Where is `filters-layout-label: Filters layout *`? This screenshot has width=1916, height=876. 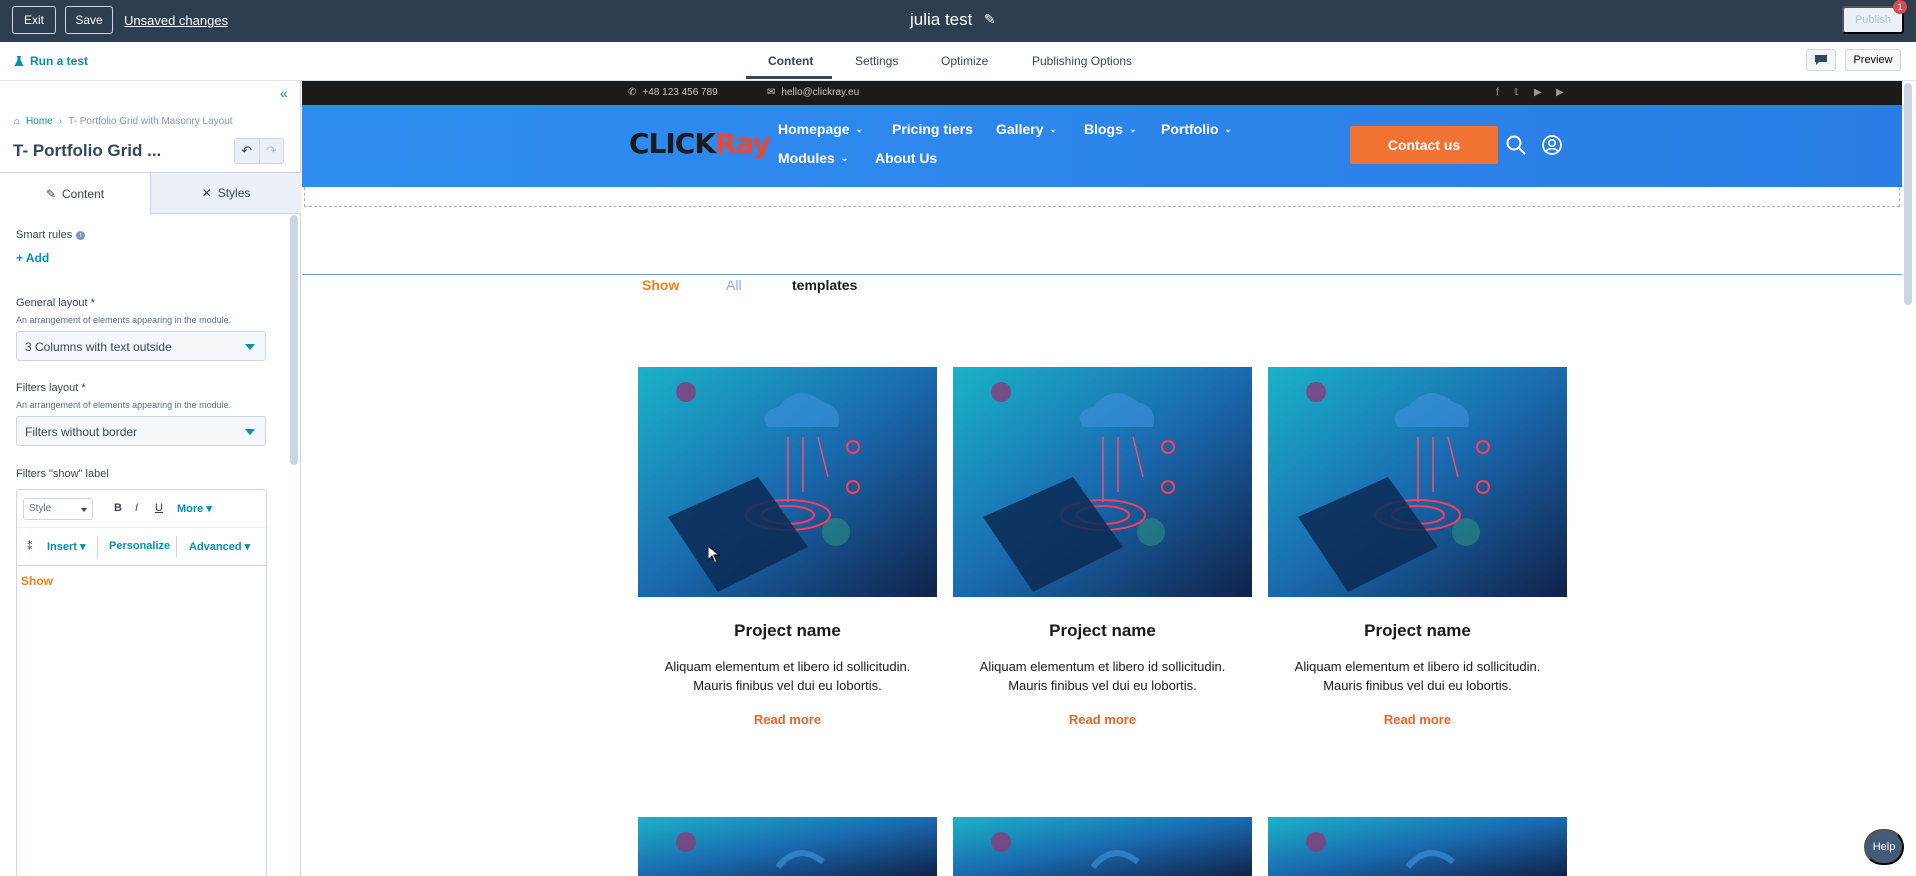
filters-layout-label: Filters layout * is located at coordinates (51, 388).